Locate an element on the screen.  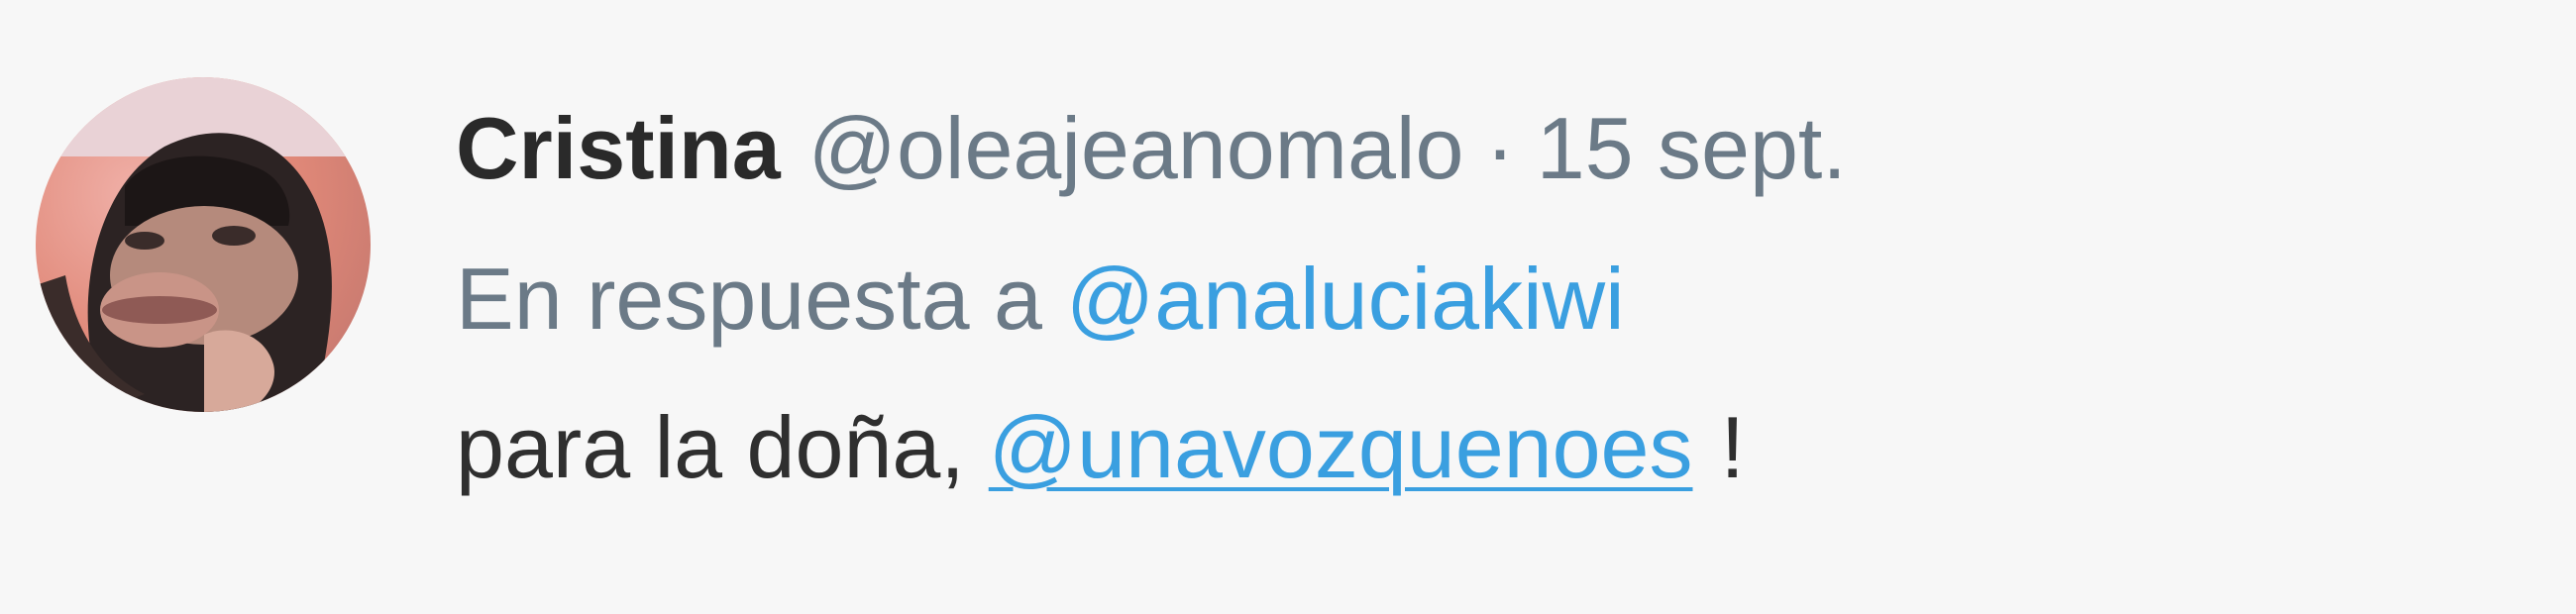
tweet-header: Cristina @oleajeanomalo · 15 sept. is located at coordinates (1496, 148).